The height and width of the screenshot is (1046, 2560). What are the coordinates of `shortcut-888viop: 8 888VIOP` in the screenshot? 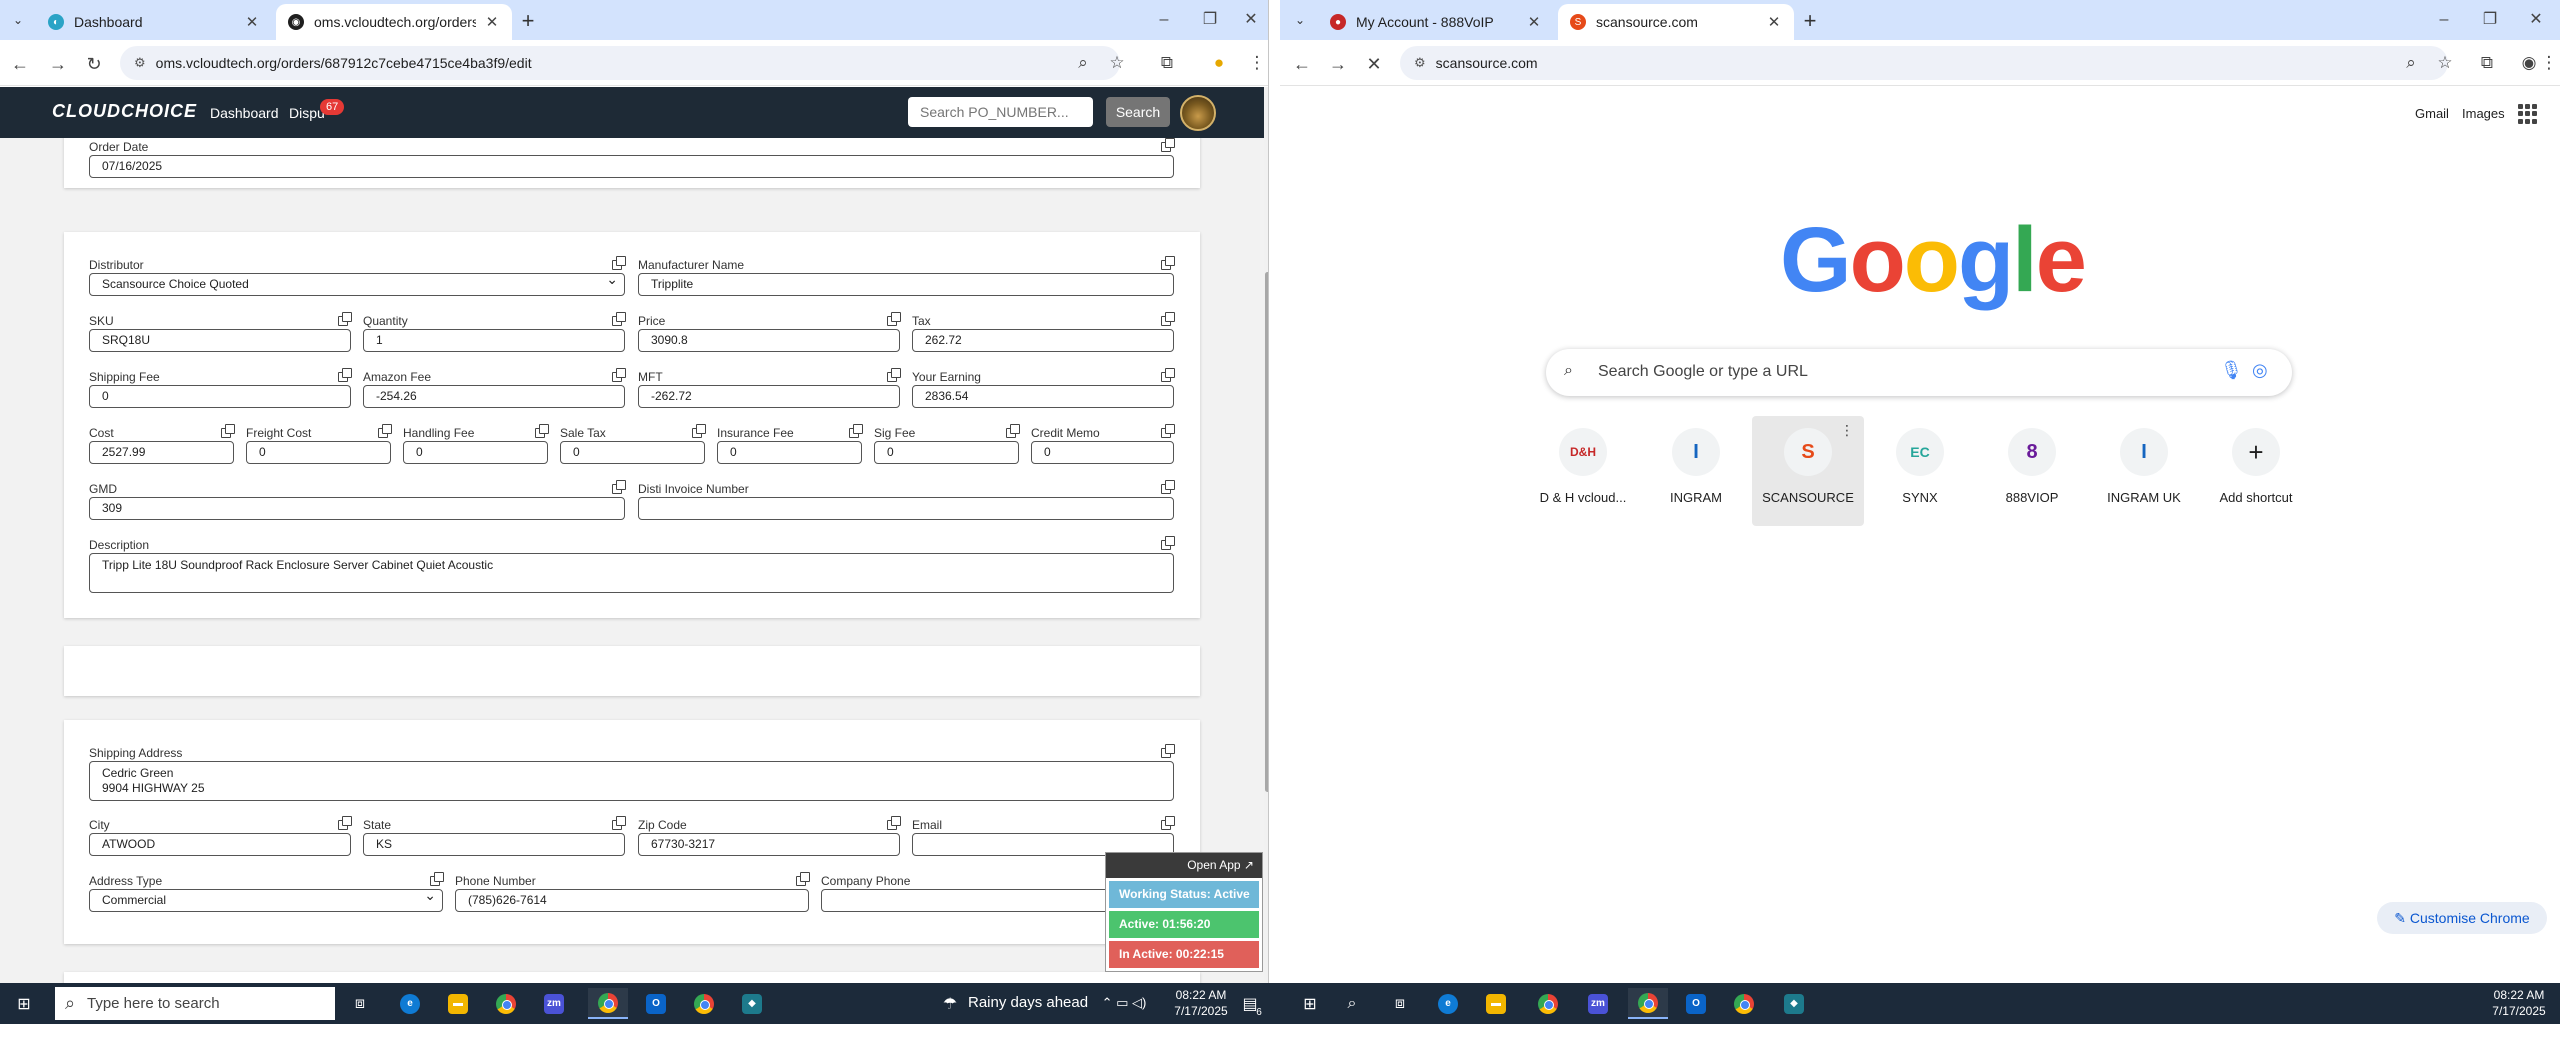 It's located at (2032, 471).